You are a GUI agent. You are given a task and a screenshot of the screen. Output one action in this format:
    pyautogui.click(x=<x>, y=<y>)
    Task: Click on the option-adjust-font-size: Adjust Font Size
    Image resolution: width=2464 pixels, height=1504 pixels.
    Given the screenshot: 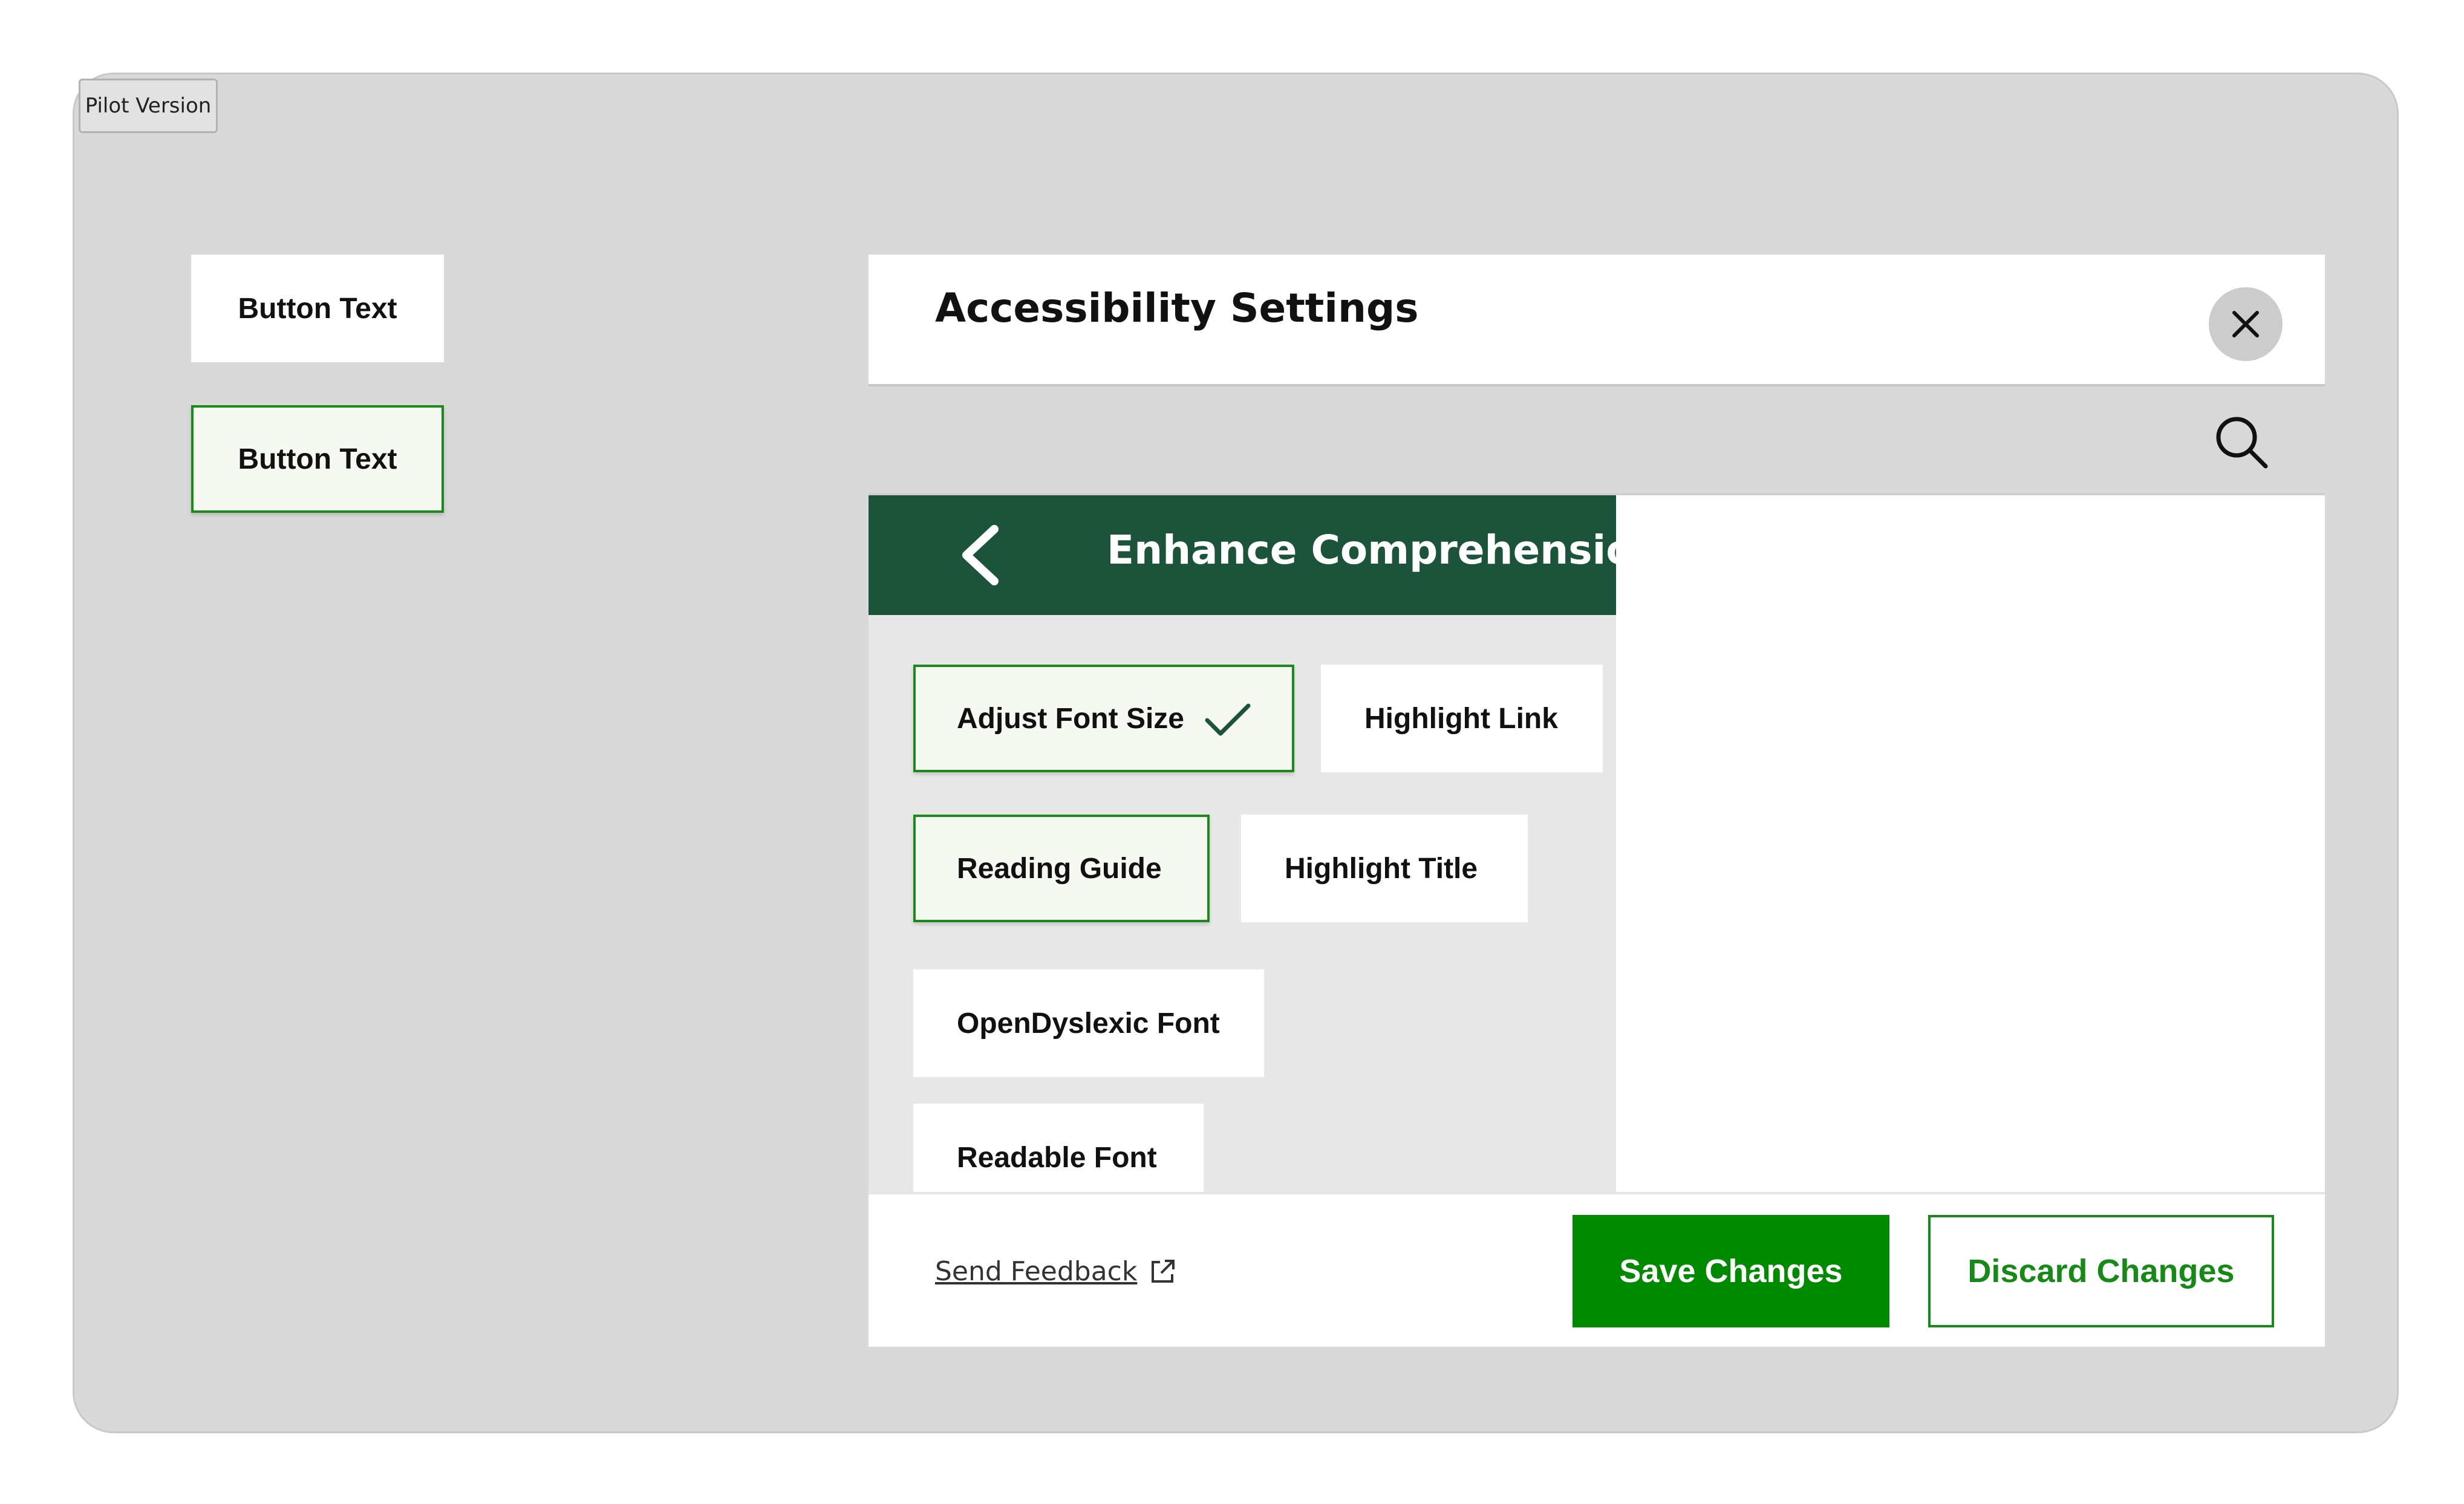 What is the action you would take?
    pyautogui.click(x=1103, y=718)
    